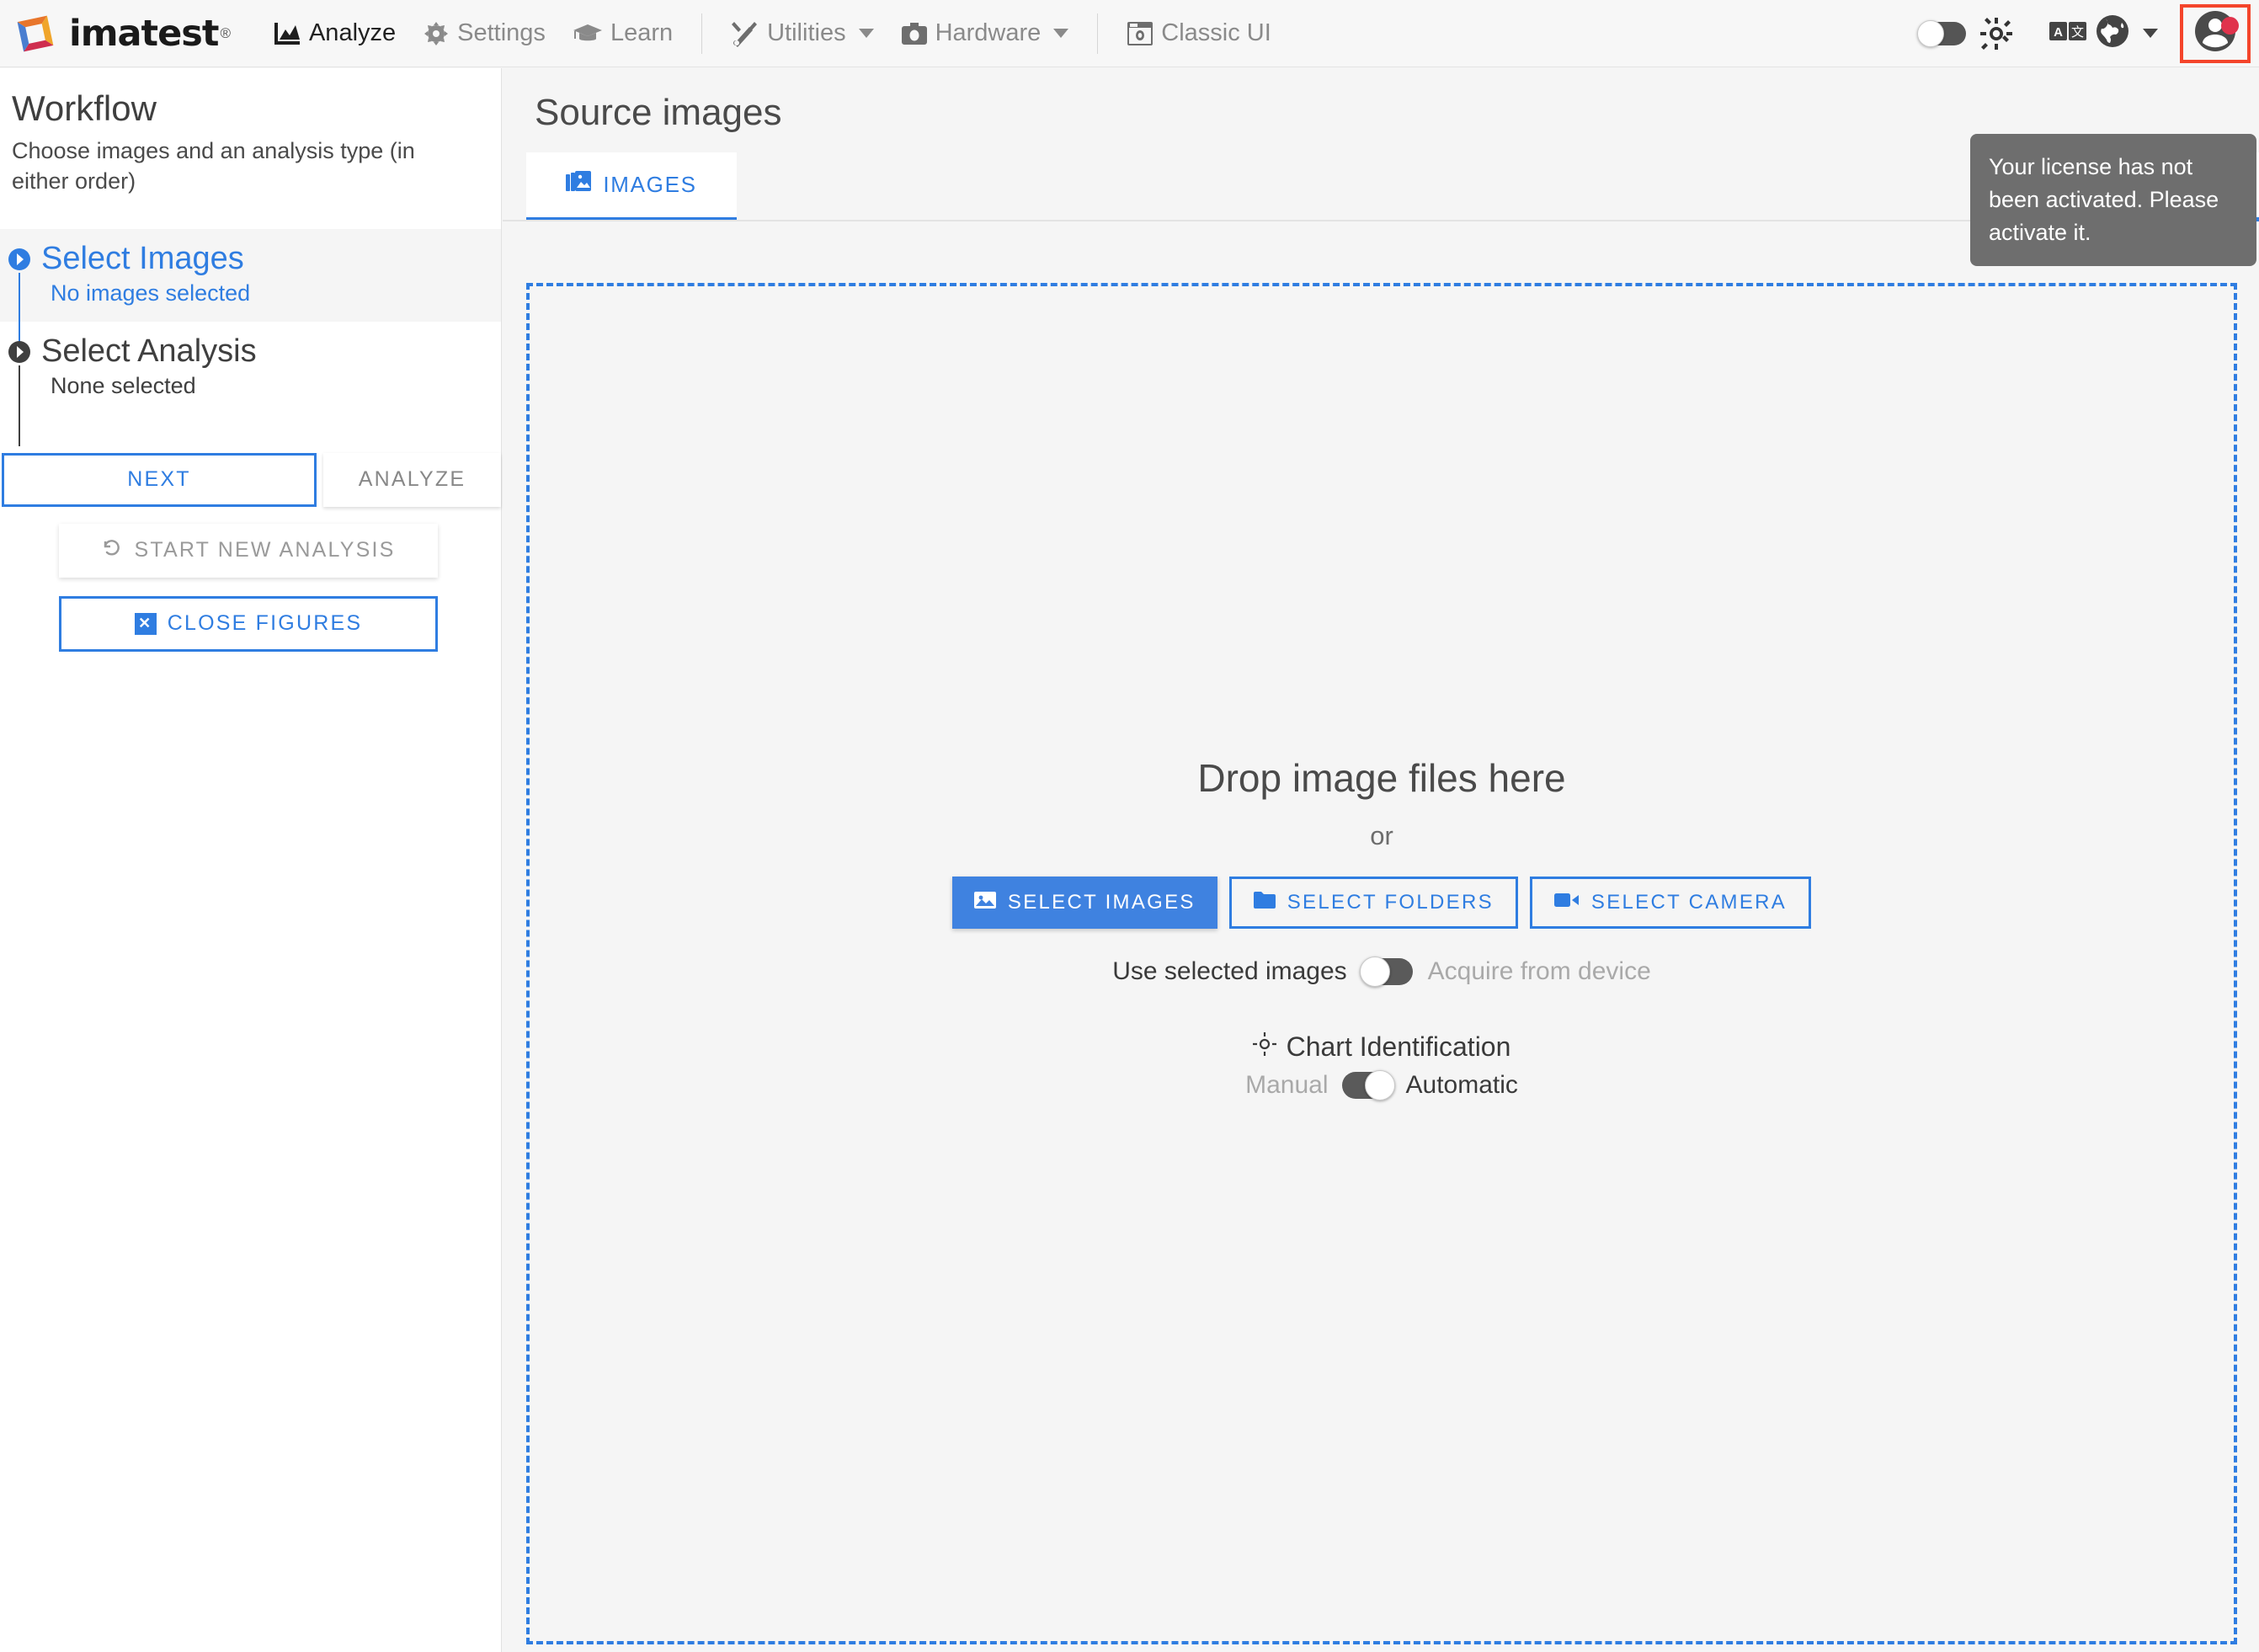 The image size is (2259, 1652). What do you see at coordinates (142, 258) in the screenshot?
I see `sidebar-step-title: Select Images` at bounding box center [142, 258].